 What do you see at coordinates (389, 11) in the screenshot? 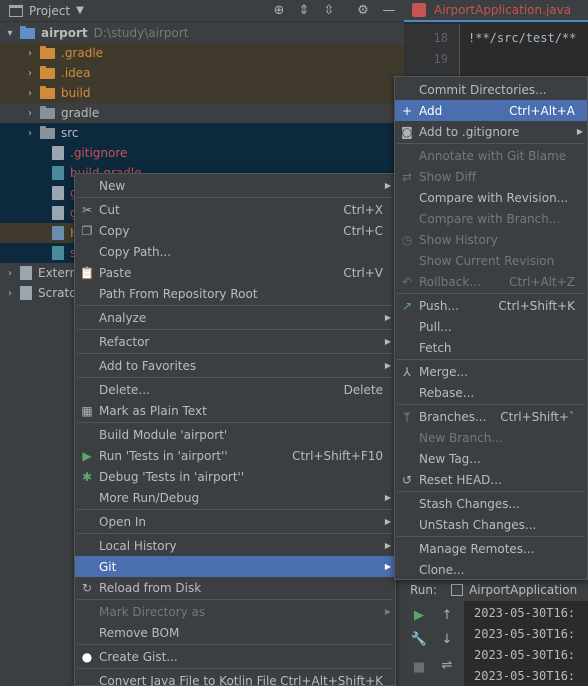
I see `minimize-icon: —` at bounding box center [389, 11].